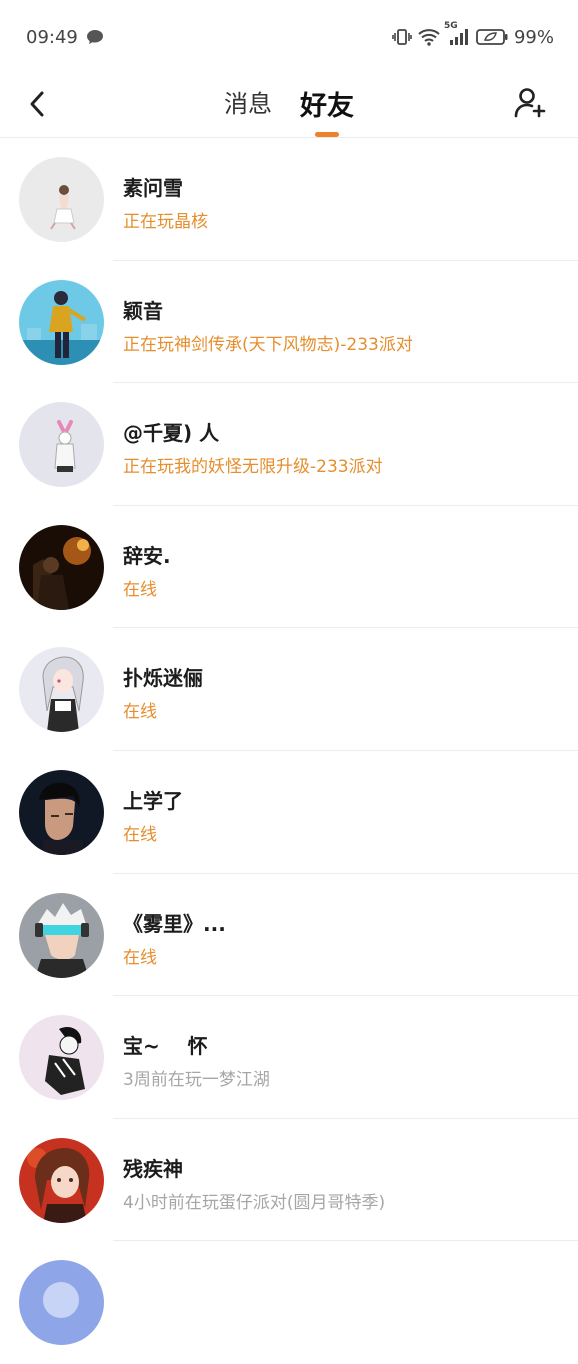 The height and width of the screenshot is (1364, 578). I want to click on friend-name: @千夏) 人, so click(171, 433).